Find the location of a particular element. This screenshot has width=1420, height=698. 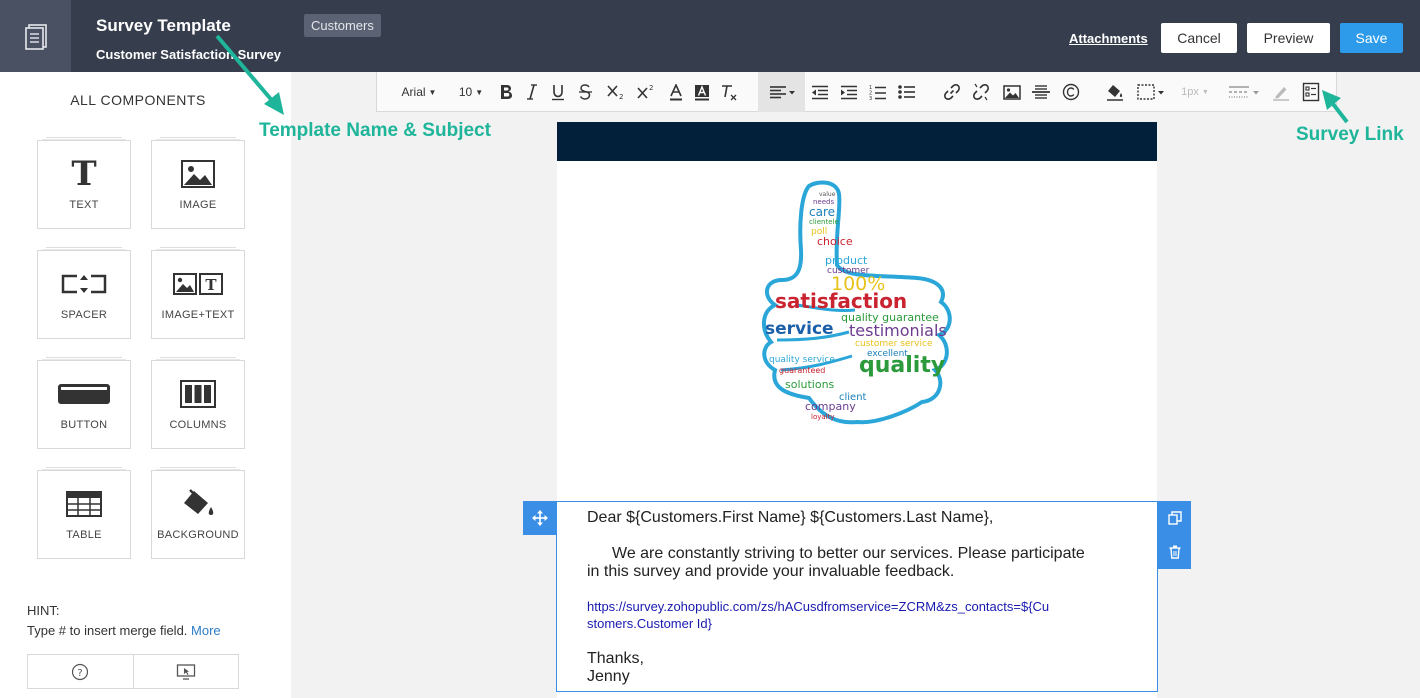

component-spacer: SPACER is located at coordinates (84, 293).